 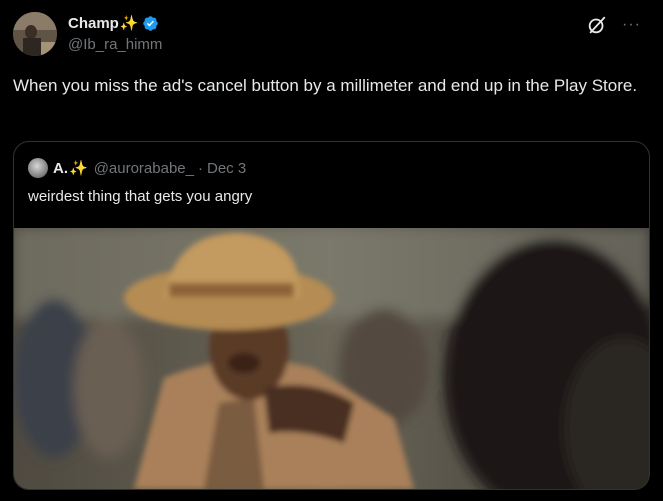 I want to click on author-name-row: Champ ✨, so click(x=115, y=23).